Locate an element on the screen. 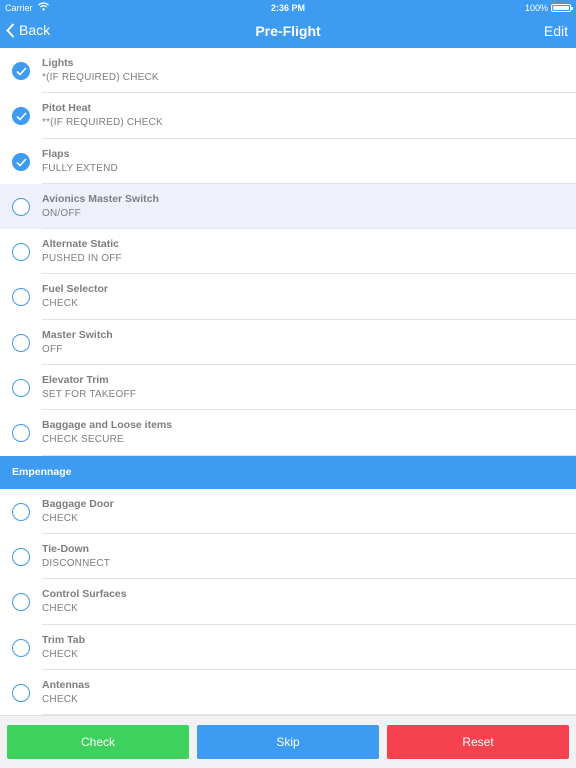 The width and height of the screenshot is (576, 768). checklist-row: Alternate Static PUSHED IN OFF is located at coordinates (288, 252).